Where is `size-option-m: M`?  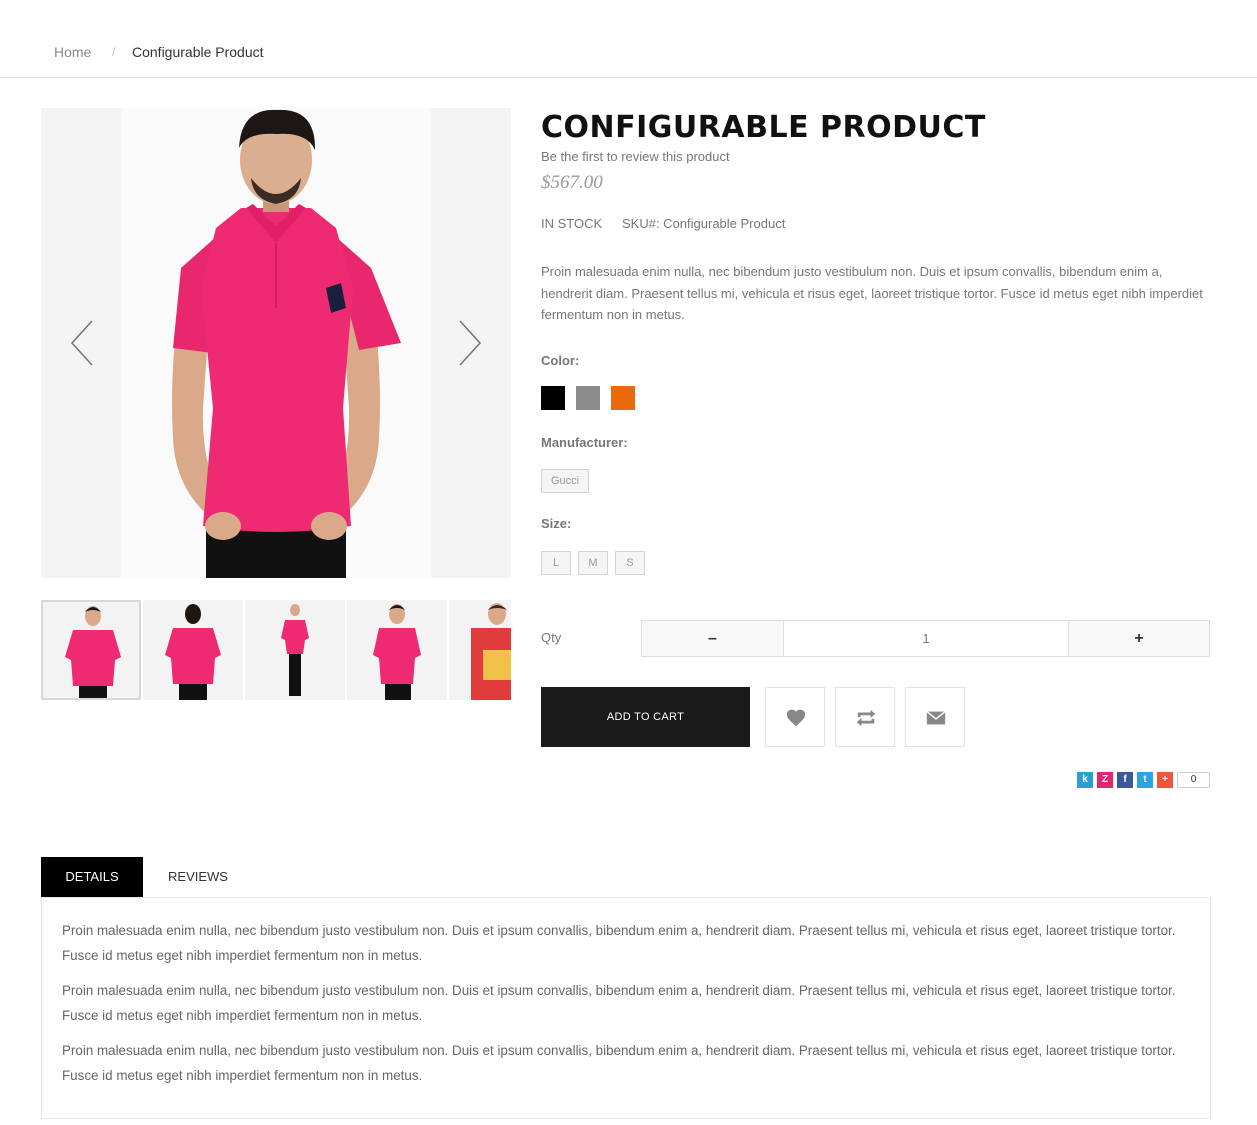
size-option-m: M is located at coordinates (593, 563).